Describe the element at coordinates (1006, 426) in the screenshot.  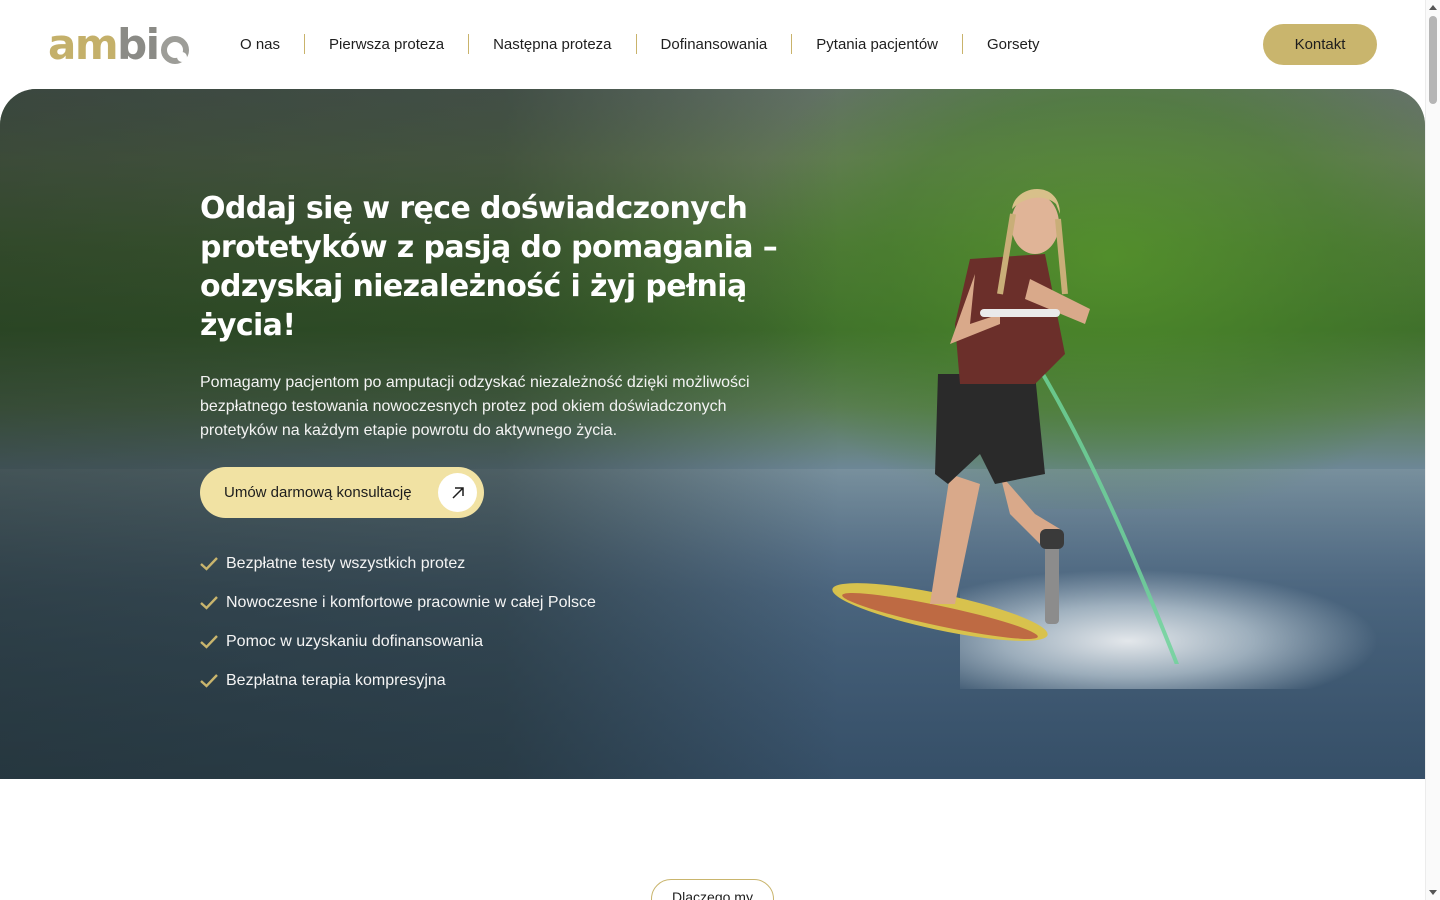
I see `wakeboarder-photo` at that location.